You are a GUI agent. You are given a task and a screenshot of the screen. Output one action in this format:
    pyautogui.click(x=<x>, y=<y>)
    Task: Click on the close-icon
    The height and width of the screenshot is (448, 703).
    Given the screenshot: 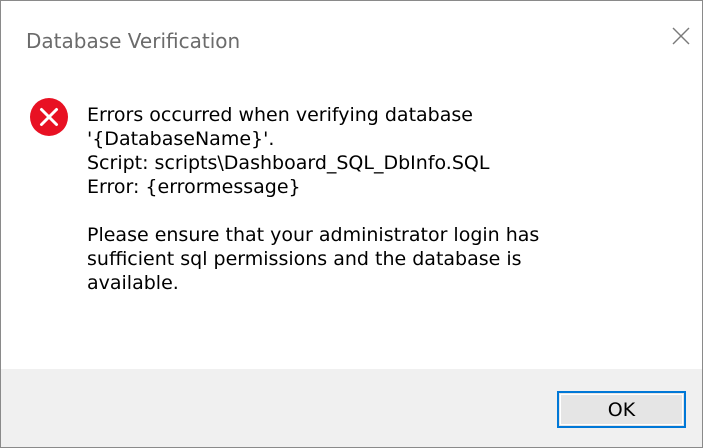 What is the action you would take?
    pyautogui.click(x=681, y=36)
    